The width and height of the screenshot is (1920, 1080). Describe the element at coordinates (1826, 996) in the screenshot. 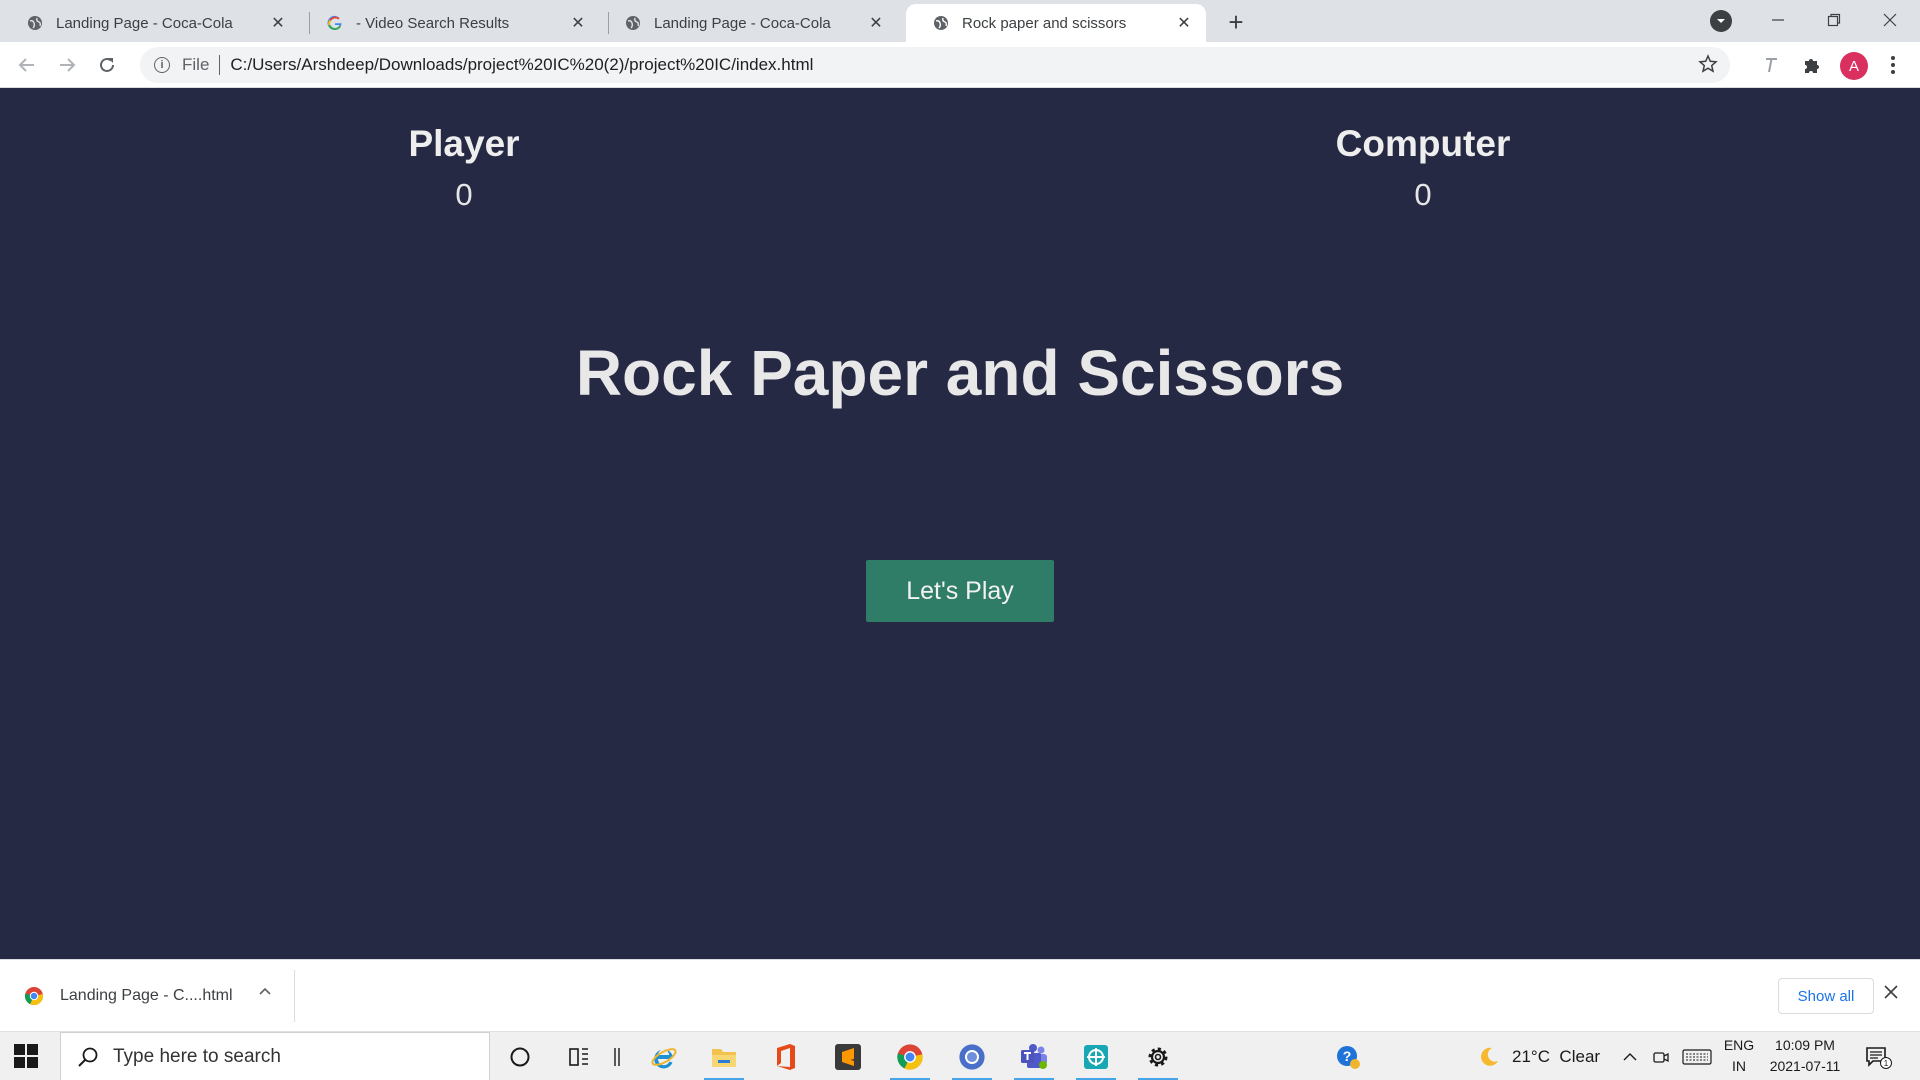

I see `show-all-button: Show all` at that location.